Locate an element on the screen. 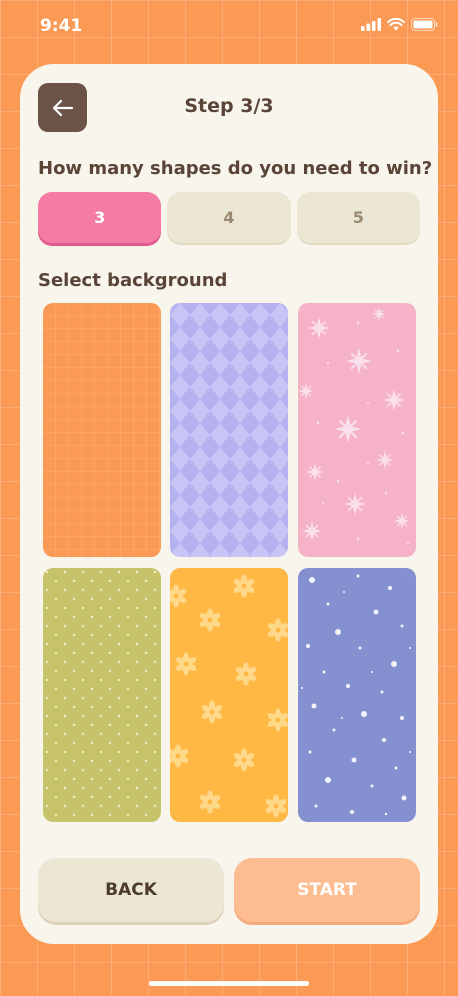  shape-count-options: 3 4 5 is located at coordinates (229, 217).